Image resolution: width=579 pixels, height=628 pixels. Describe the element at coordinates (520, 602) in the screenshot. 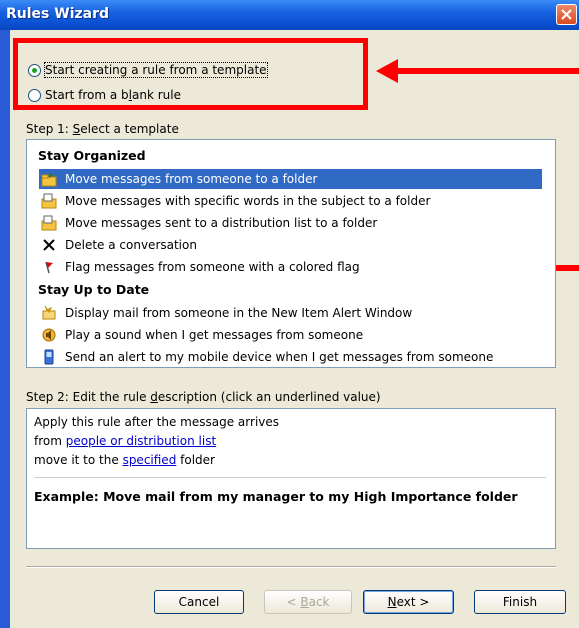

I see `finish-button: Finish` at that location.